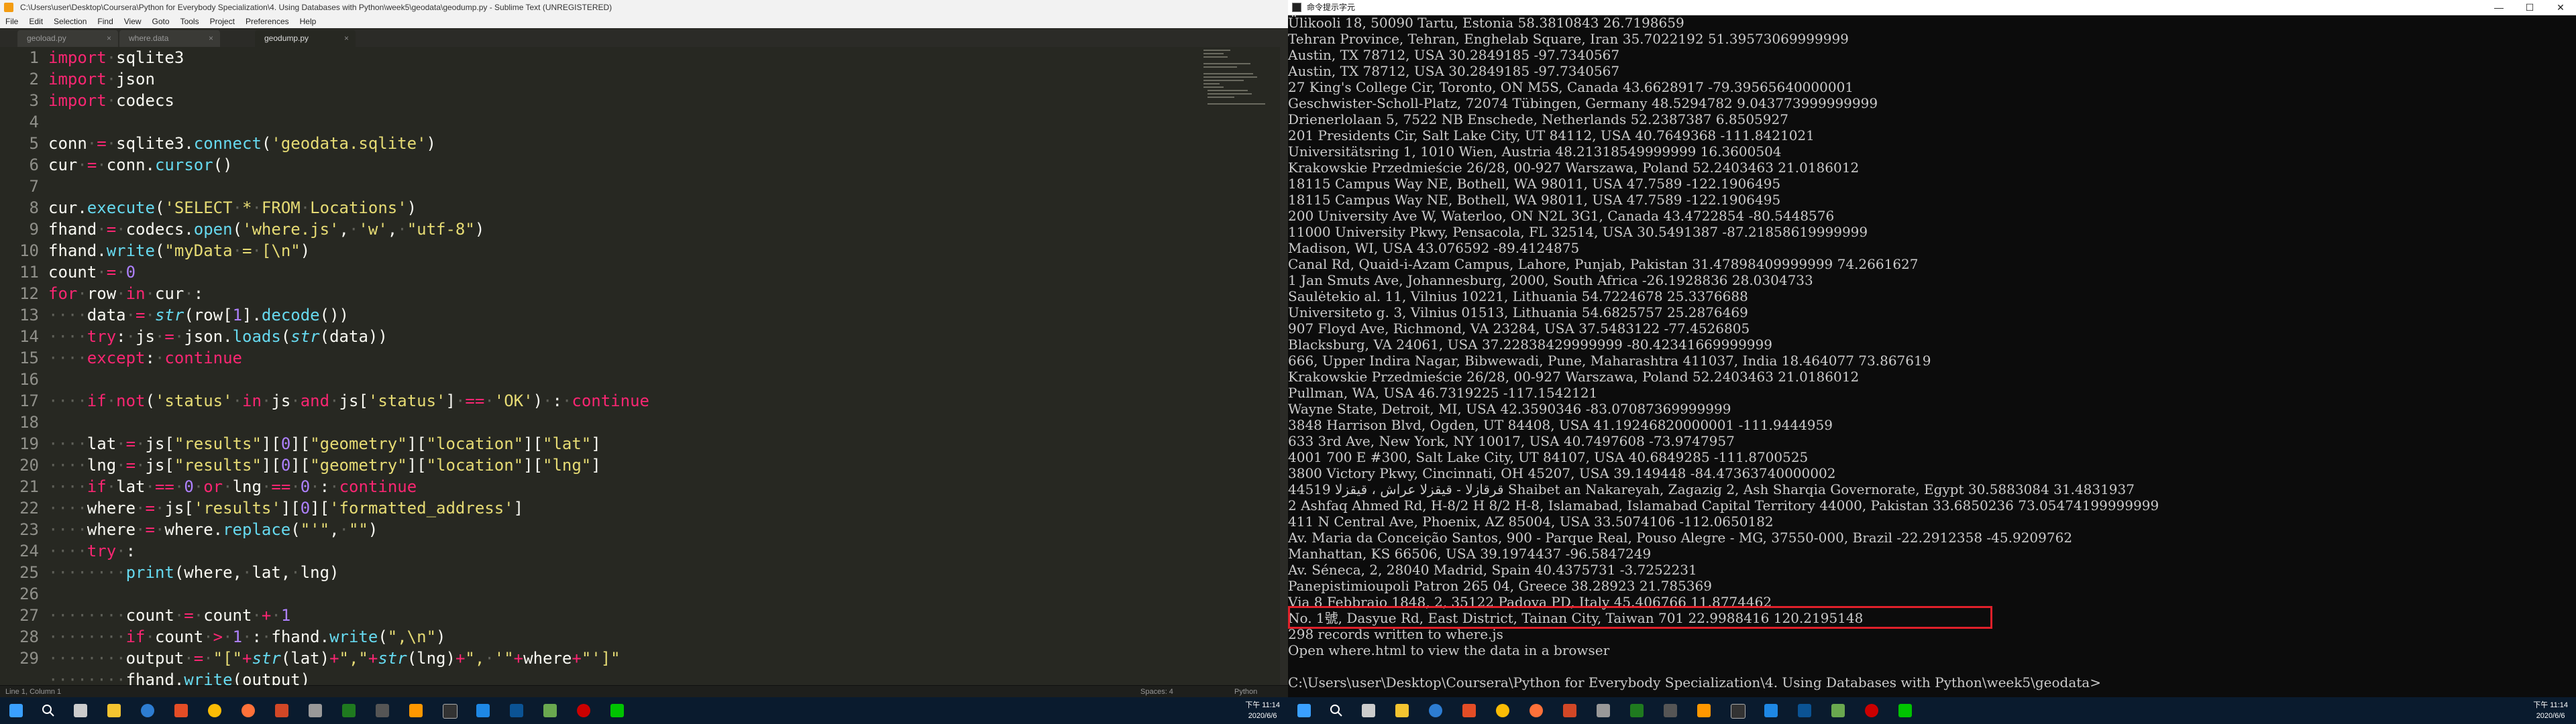 Image resolution: width=2576 pixels, height=724 pixels. I want to click on minimize-icon: —, so click(2498, 7).